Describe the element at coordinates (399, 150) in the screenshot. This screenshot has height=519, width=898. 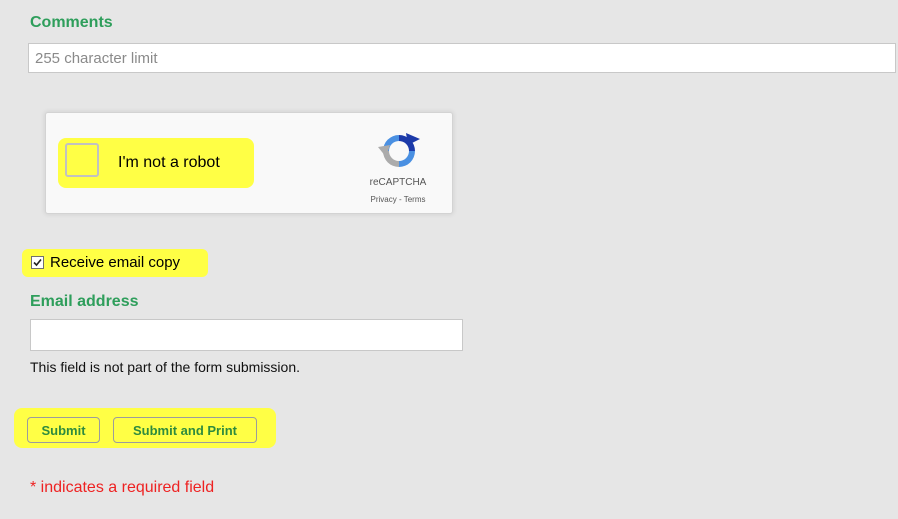
I see `recaptcha-logo-icon` at that location.